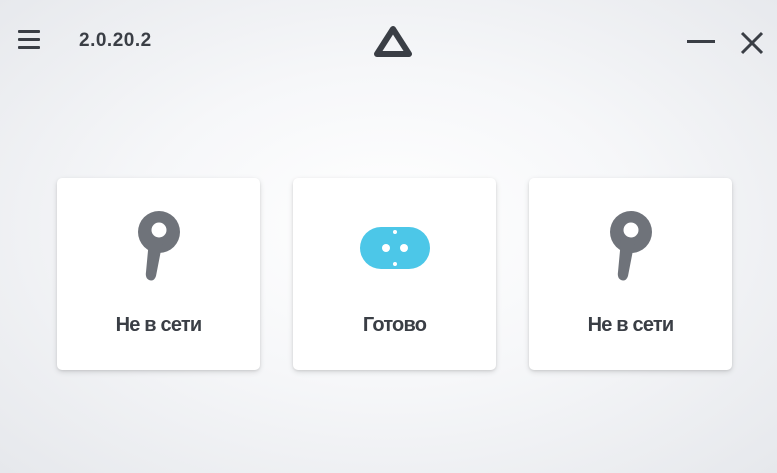 The height and width of the screenshot is (473, 777). I want to click on device-card-headset: Готово, so click(394, 274).